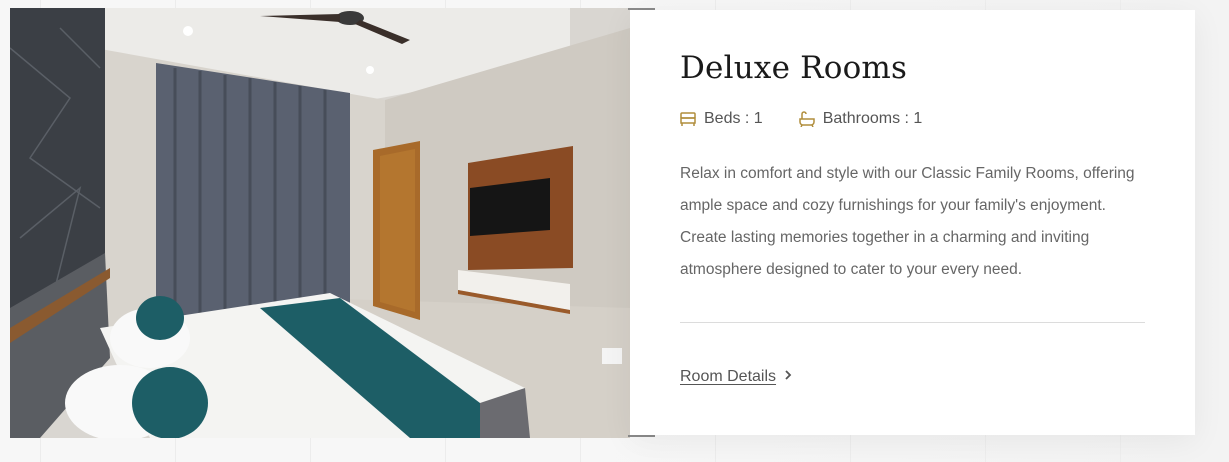 The image size is (1229, 462). I want to click on amenity-beds: Beds : 1, so click(721, 119).